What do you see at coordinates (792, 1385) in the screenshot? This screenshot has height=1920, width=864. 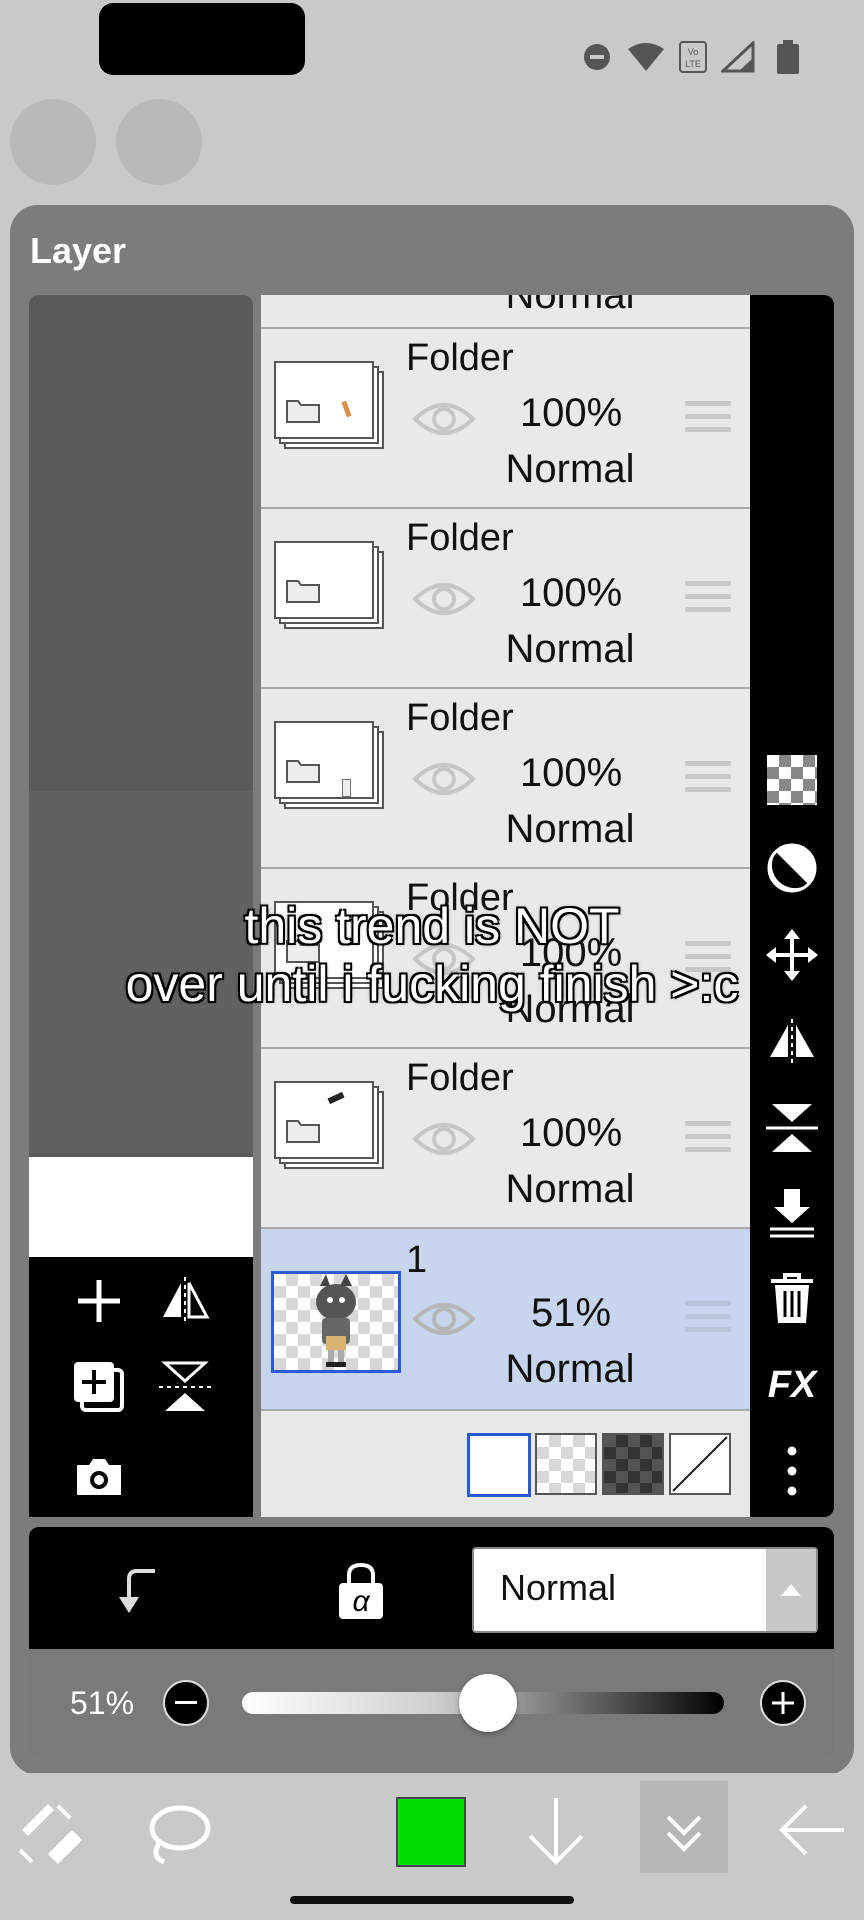 I see `fx-button: FX` at bounding box center [792, 1385].